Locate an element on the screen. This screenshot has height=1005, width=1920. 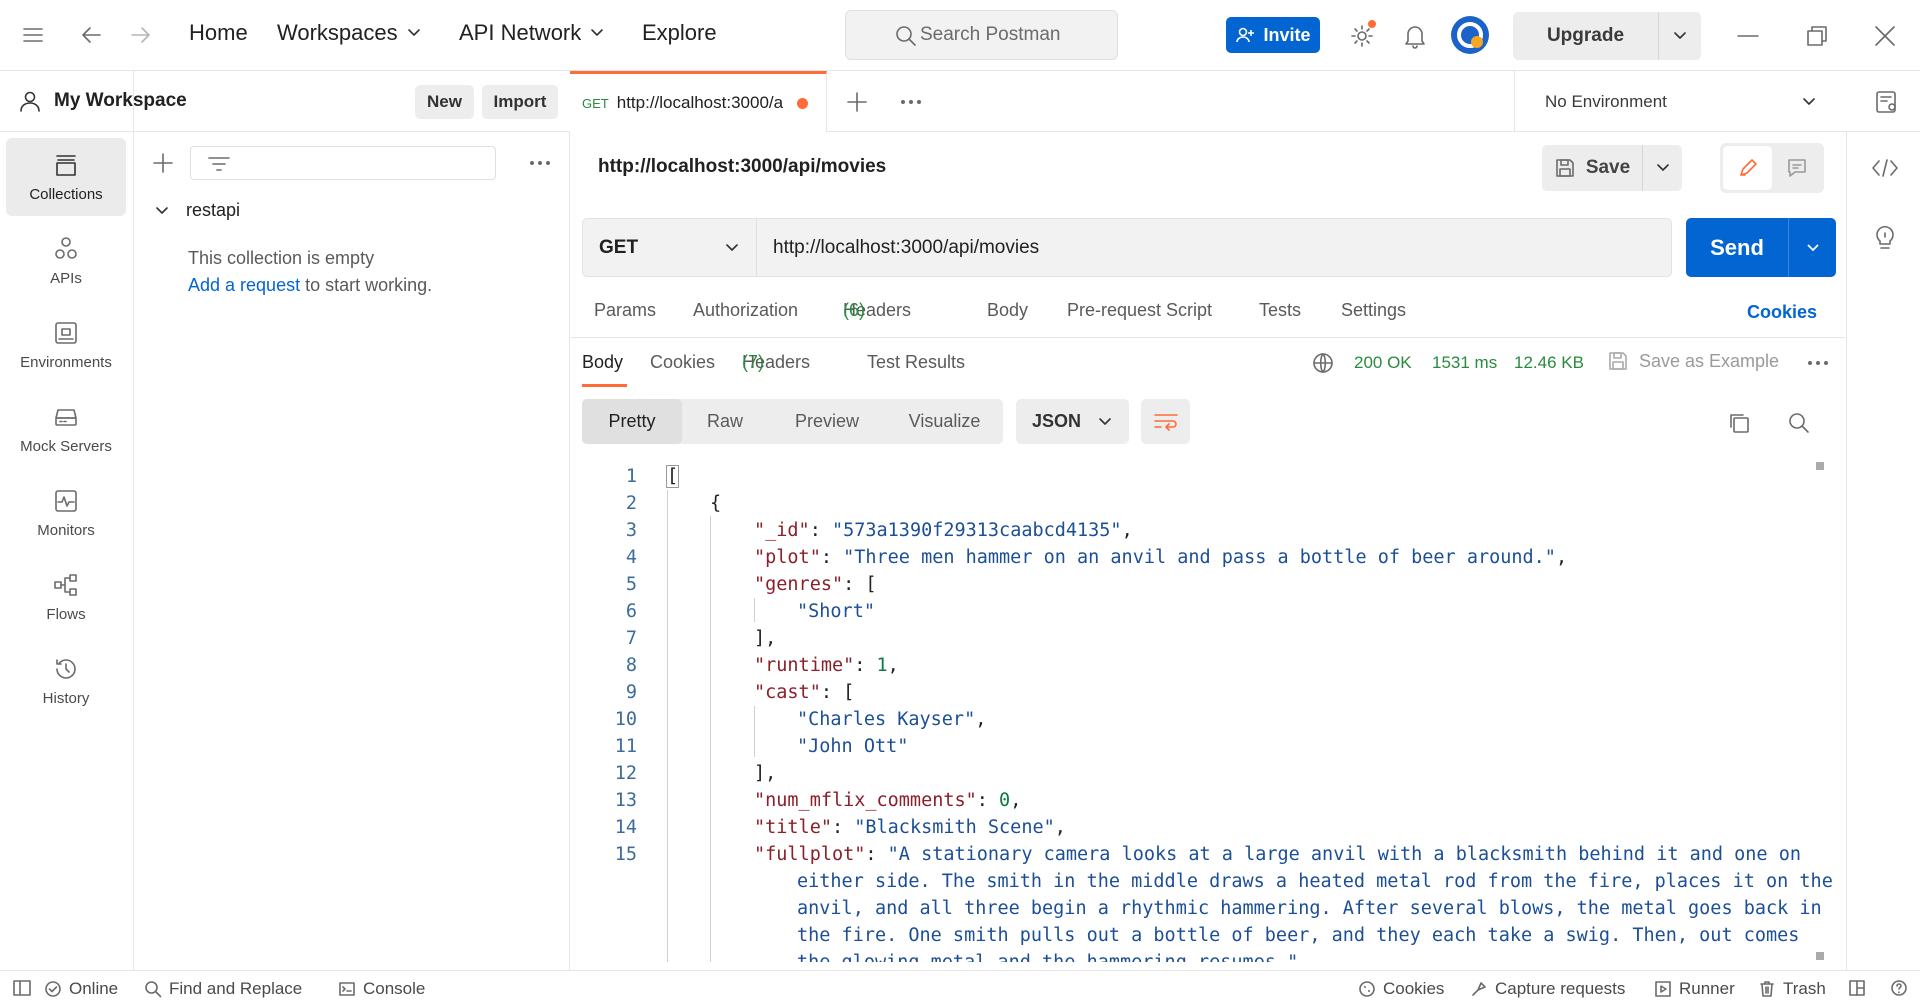
find-replace-button: Find and Replace is located at coordinates (223, 989).